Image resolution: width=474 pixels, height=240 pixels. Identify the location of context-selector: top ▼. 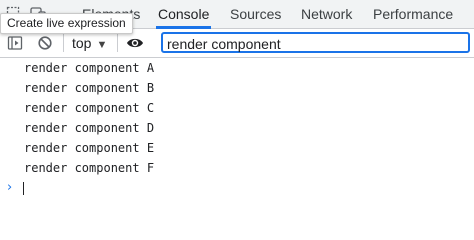
(89, 43).